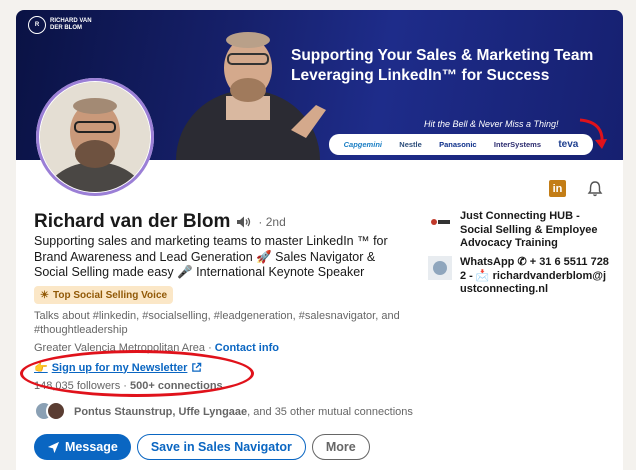  I want to click on banner-tagline: Hit the Bell & Never Miss a Thing!, so click(491, 124).